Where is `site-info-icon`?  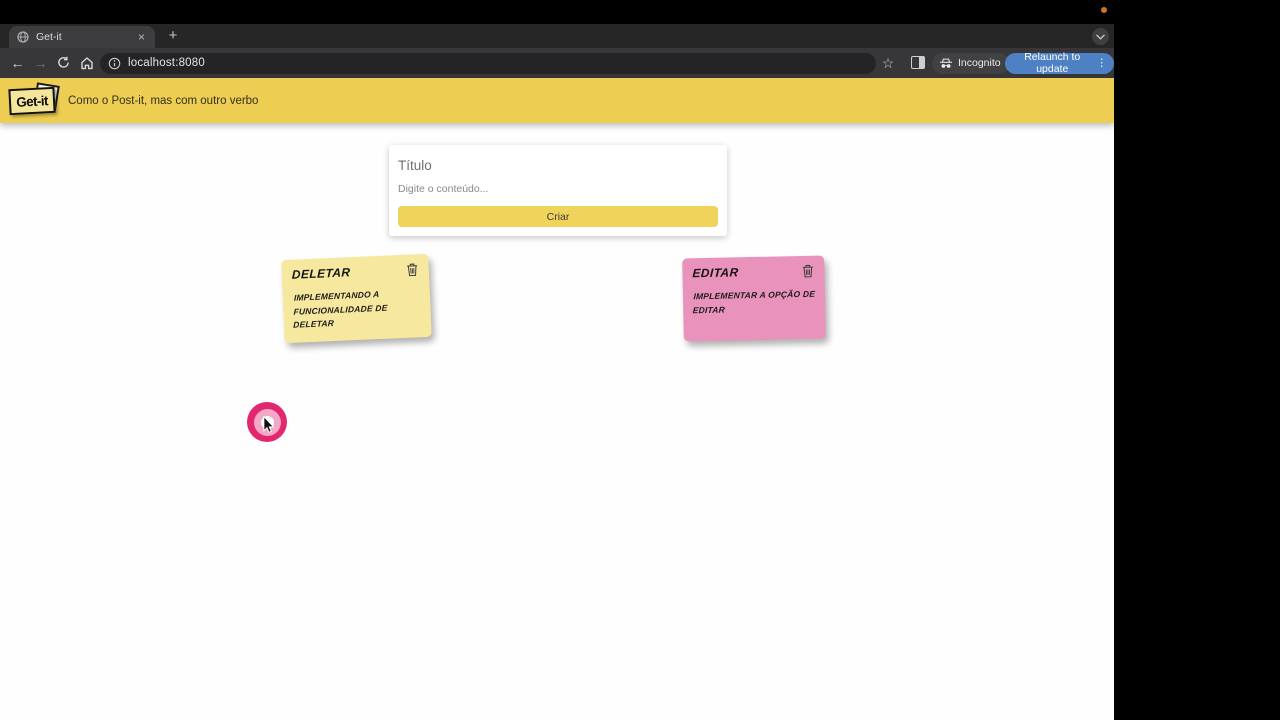
site-info-icon is located at coordinates (114, 63).